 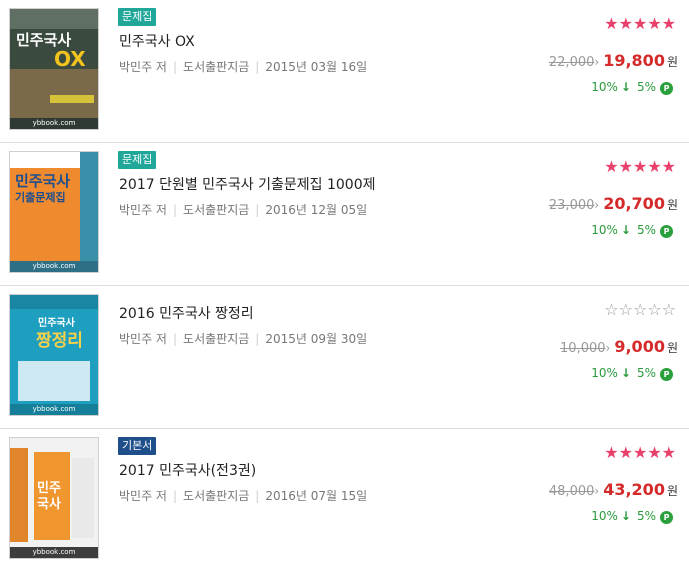 I want to click on book-title: 2016 민주국사 짱정리, so click(x=186, y=313).